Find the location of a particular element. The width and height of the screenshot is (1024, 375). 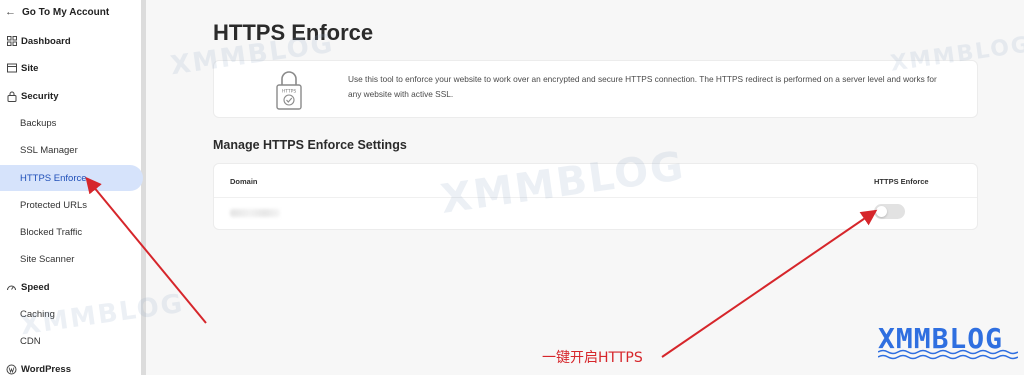

sidebar-item-site: Site is located at coordinates (70, 68).